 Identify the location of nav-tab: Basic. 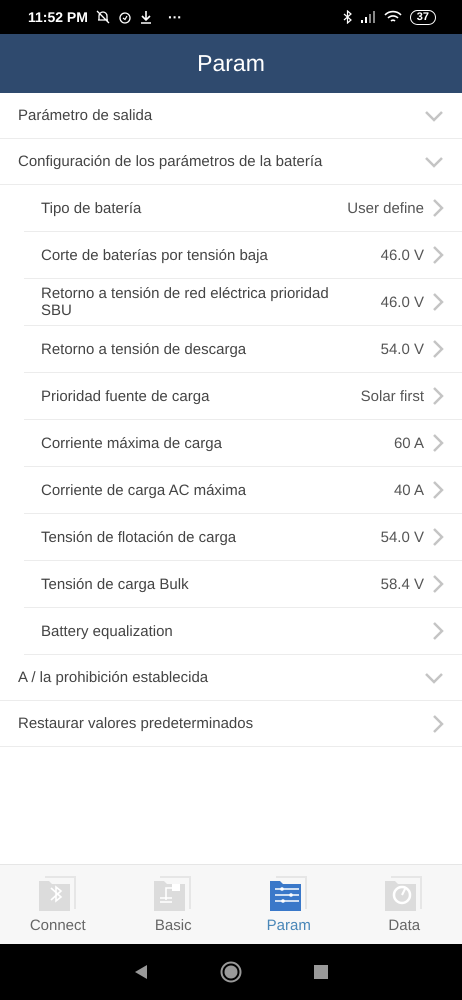
(173, 904).